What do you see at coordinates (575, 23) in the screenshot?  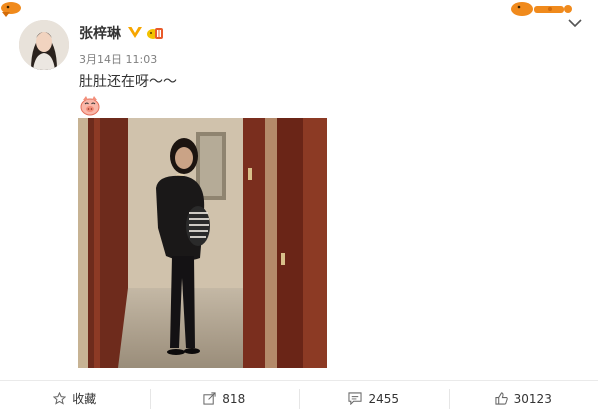 I see `chevron-down-icon` at bounding box center [575, 23].